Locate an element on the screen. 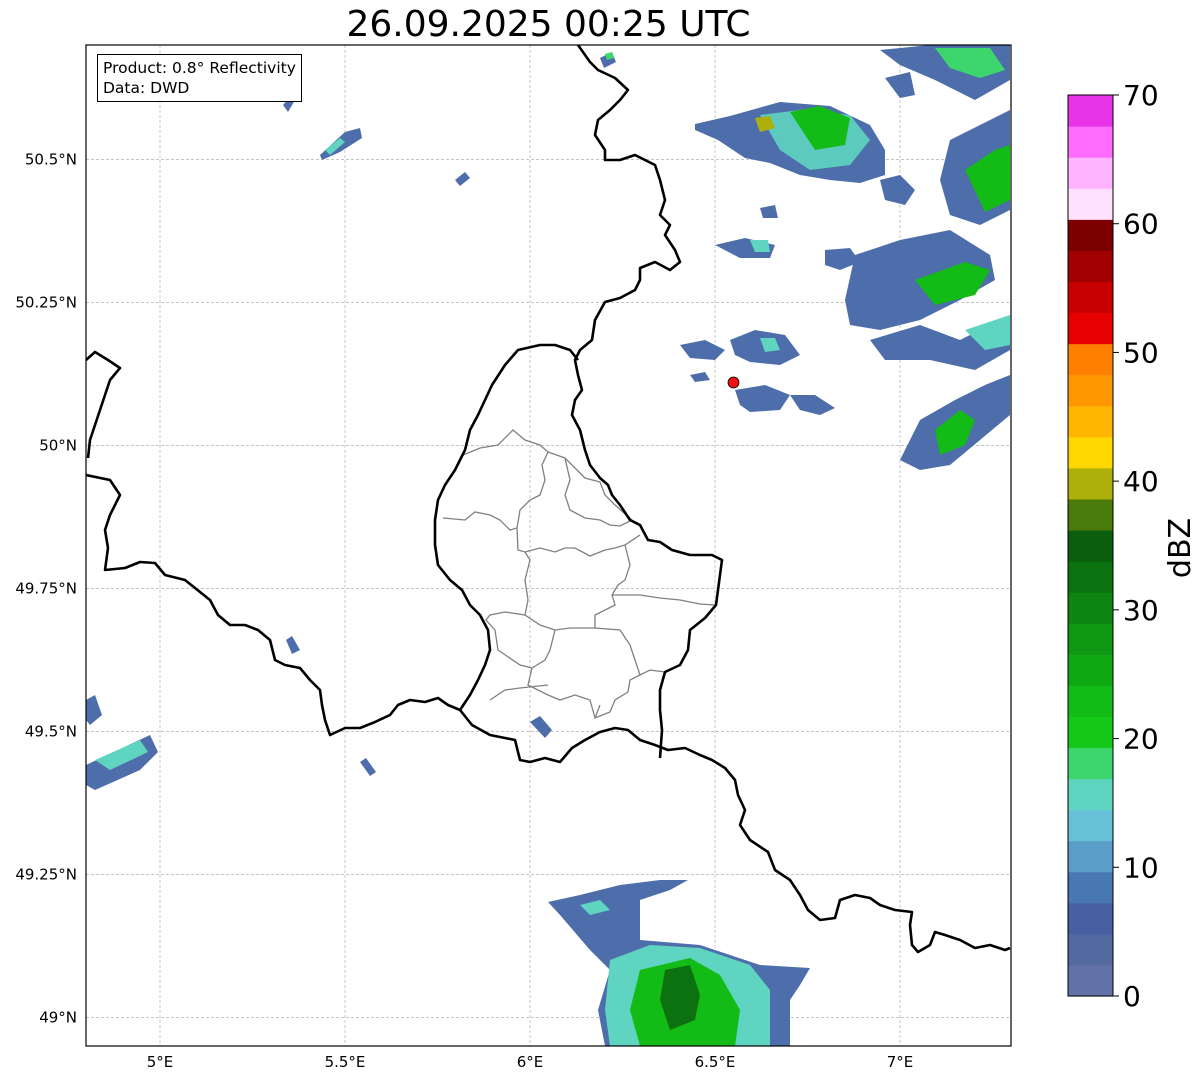  colorbar-swatches is located at coordinates (1090, 546).